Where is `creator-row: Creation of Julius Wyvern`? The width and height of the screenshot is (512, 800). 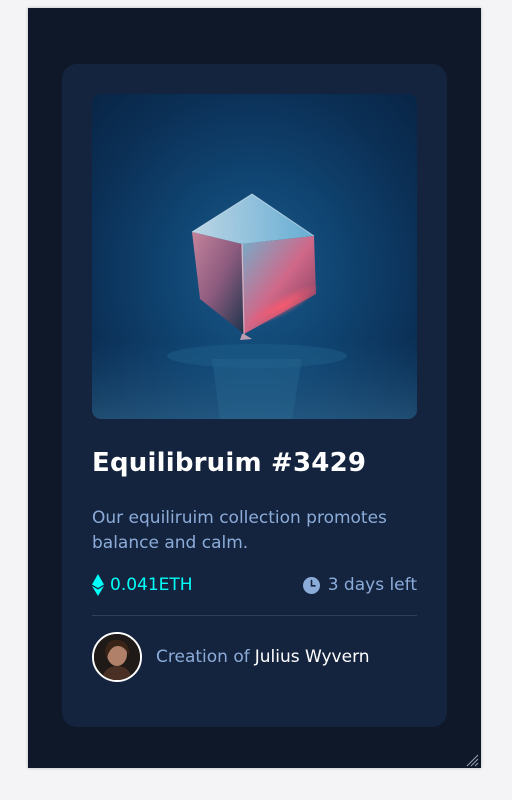 creator-row: Creation of Julius Wyvern is located at coordinates (231, 657).